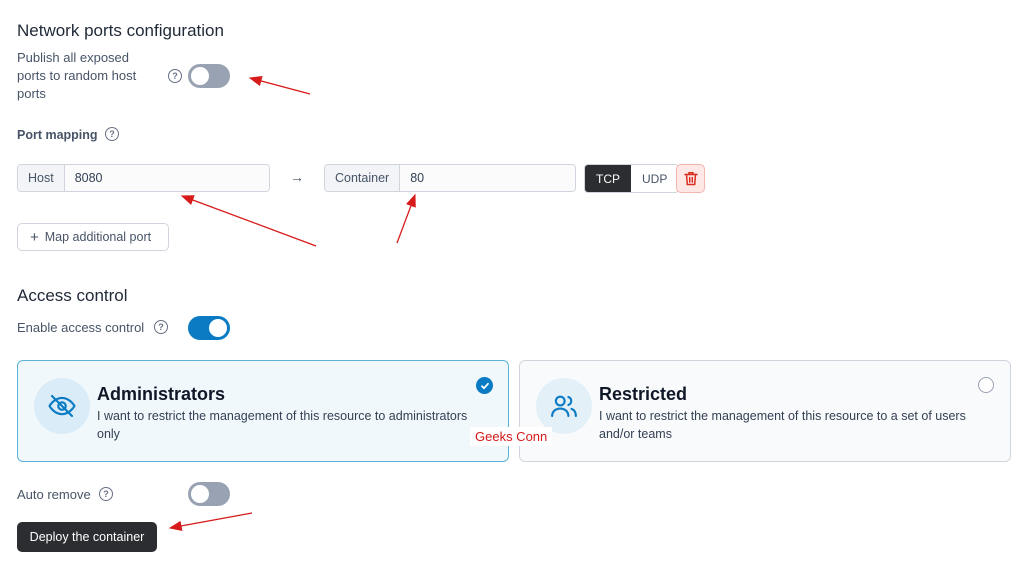  Describe the element at coordinates (406, 218) in the screenshot. I see `annotation-arrow-container` at that location.